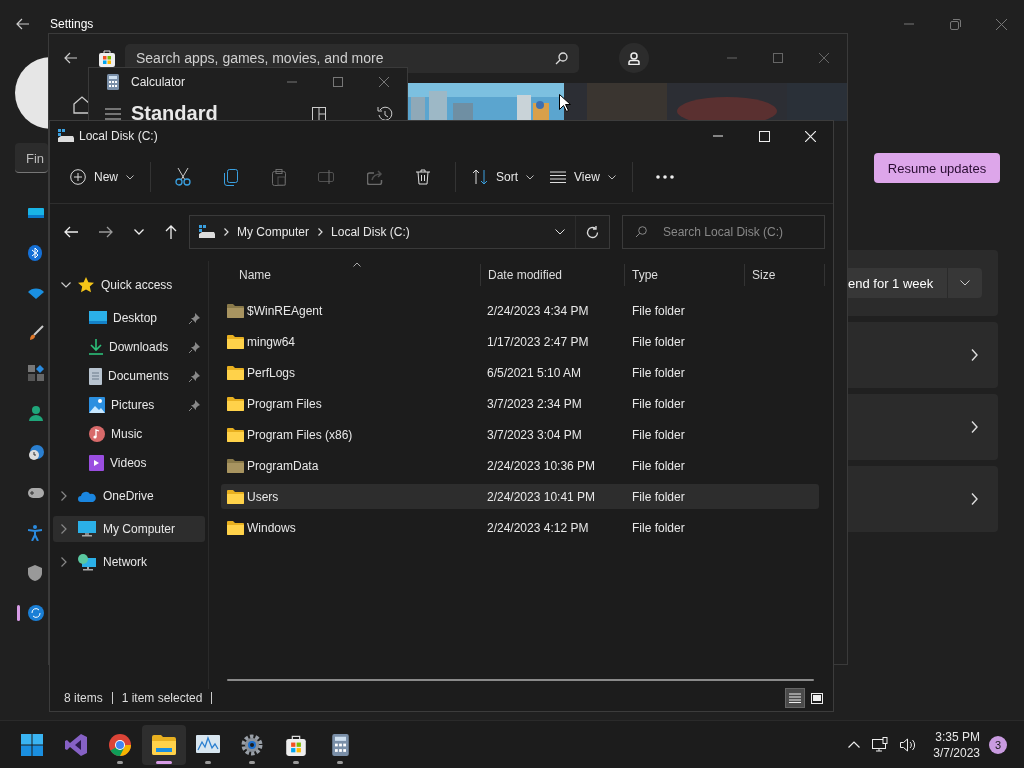  Describe the element at coordinates (817, 698) in the screenshot. I see `tile-icon` at that location.